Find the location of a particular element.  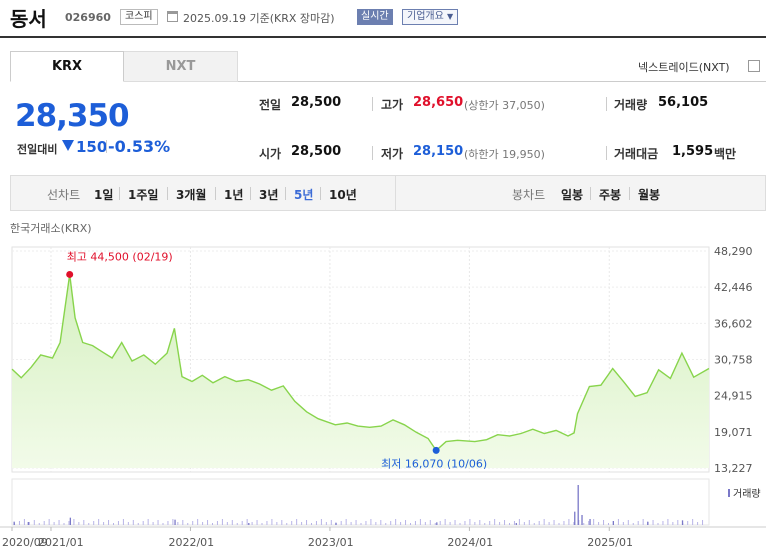

amount-unit: 백만 is located at coordinates (725, 154).